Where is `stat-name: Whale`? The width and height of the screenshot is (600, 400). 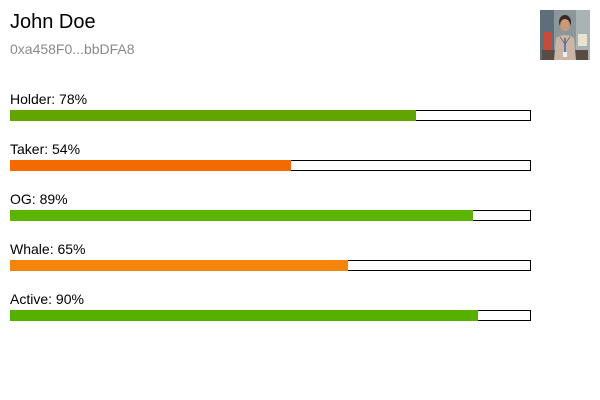 stat-name: Whale is located at coordinates (30, 249).